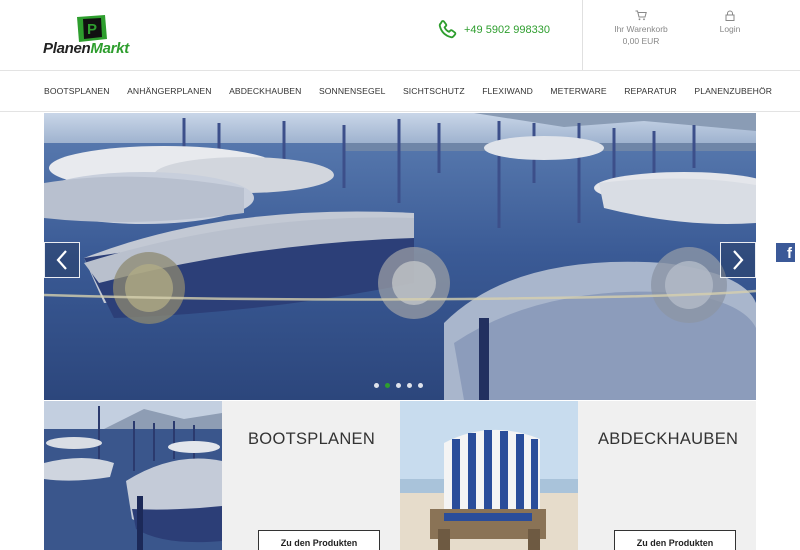 The width and height of the screenshot is (800, 550). What do you see at coordinates (507, 30) in the screenshot?
I see `phone-number: +49 5902 998330` at bounding box center [507, 30].